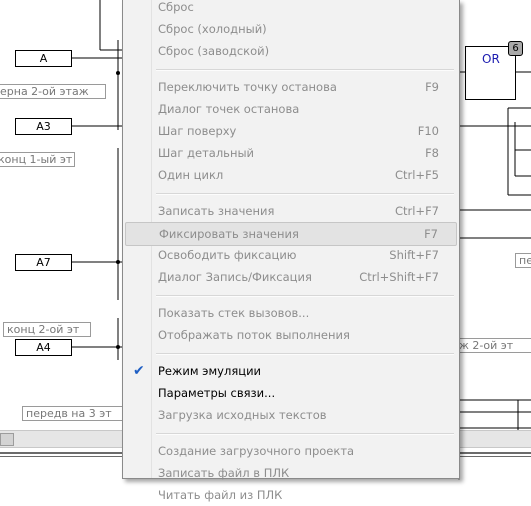 The image size is (531, 506). I want to click on menu-item-label: Сброс (холодный), so click(212, 29).